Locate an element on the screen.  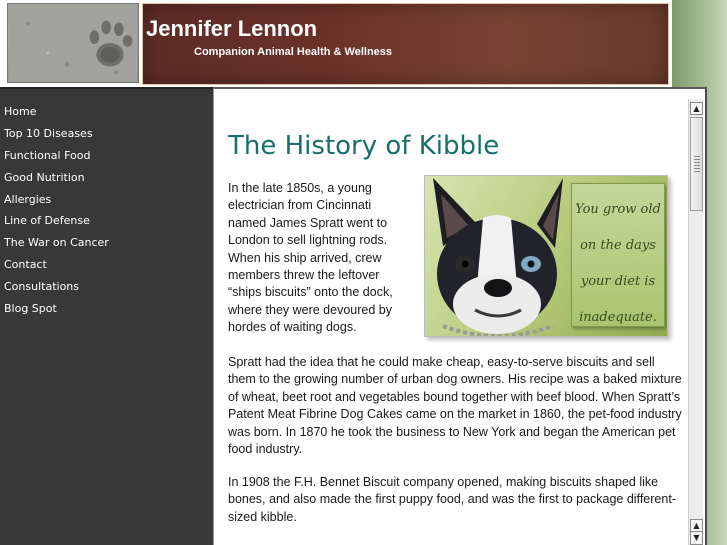
scroll-down-button: ▼ is located at coordinates (696, 538).